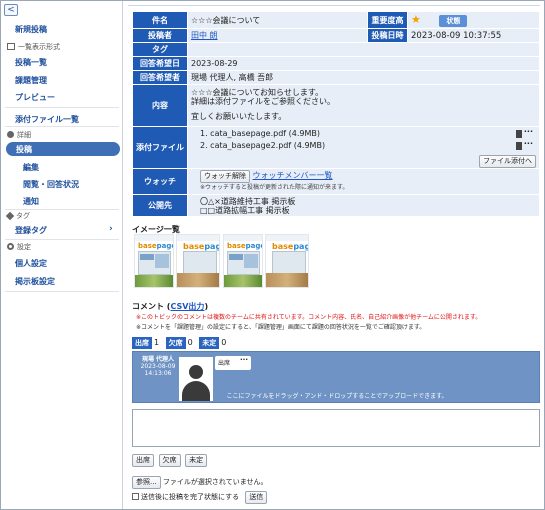 The image size is (545, 510). Describe the element at coordinates (111, 229) in the screenshot. I see `chevron-right-icon: ›` at that location.